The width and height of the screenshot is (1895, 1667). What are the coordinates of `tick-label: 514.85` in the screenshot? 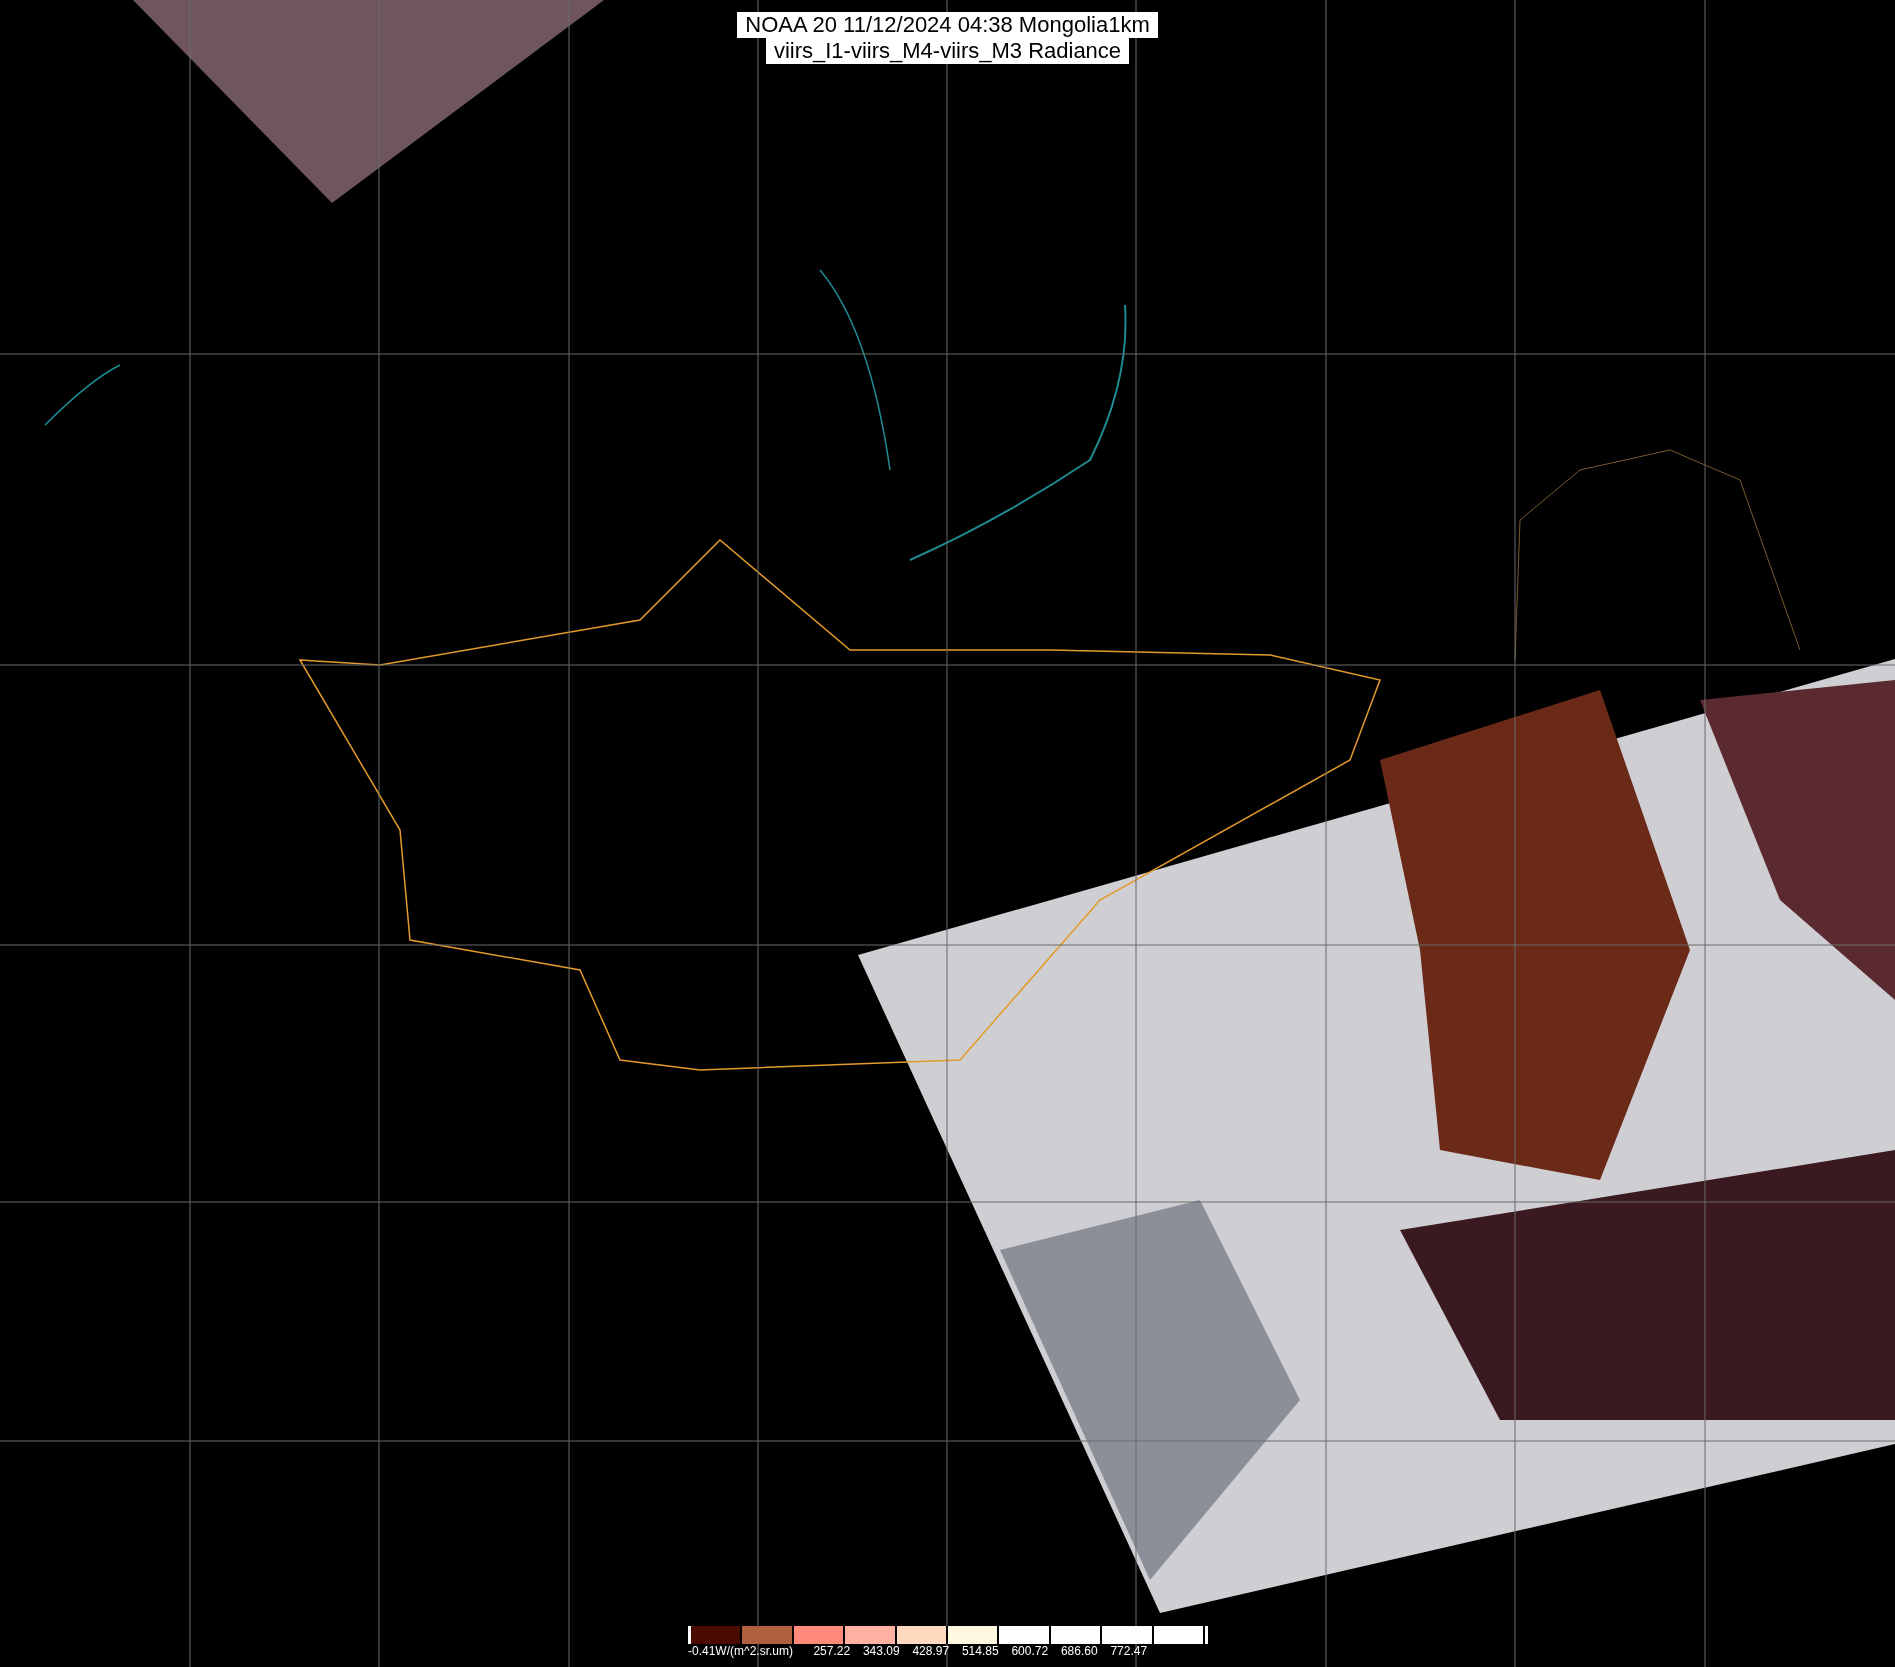 It's located at (980, 1651).